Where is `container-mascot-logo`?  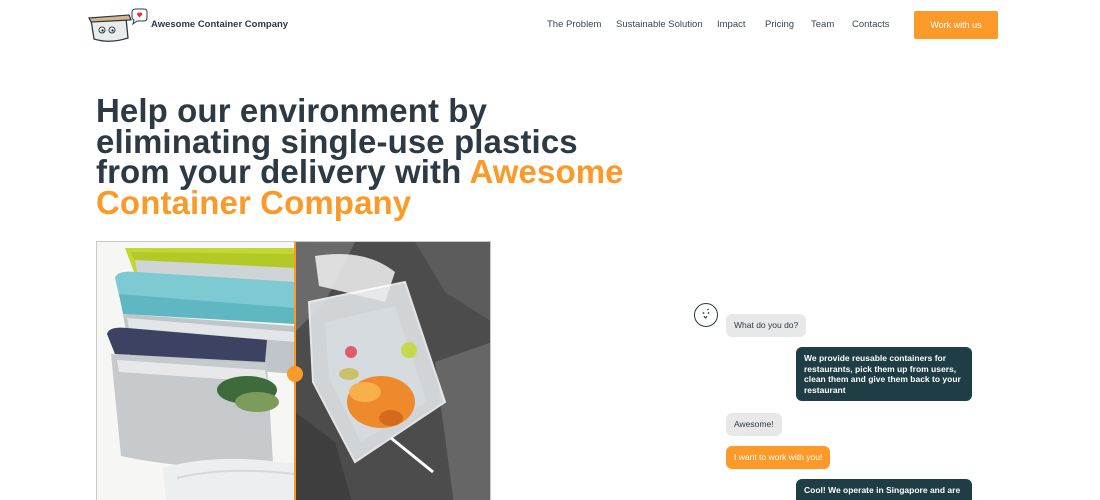 container-mascot-logo is located at coordinates (119, 26).